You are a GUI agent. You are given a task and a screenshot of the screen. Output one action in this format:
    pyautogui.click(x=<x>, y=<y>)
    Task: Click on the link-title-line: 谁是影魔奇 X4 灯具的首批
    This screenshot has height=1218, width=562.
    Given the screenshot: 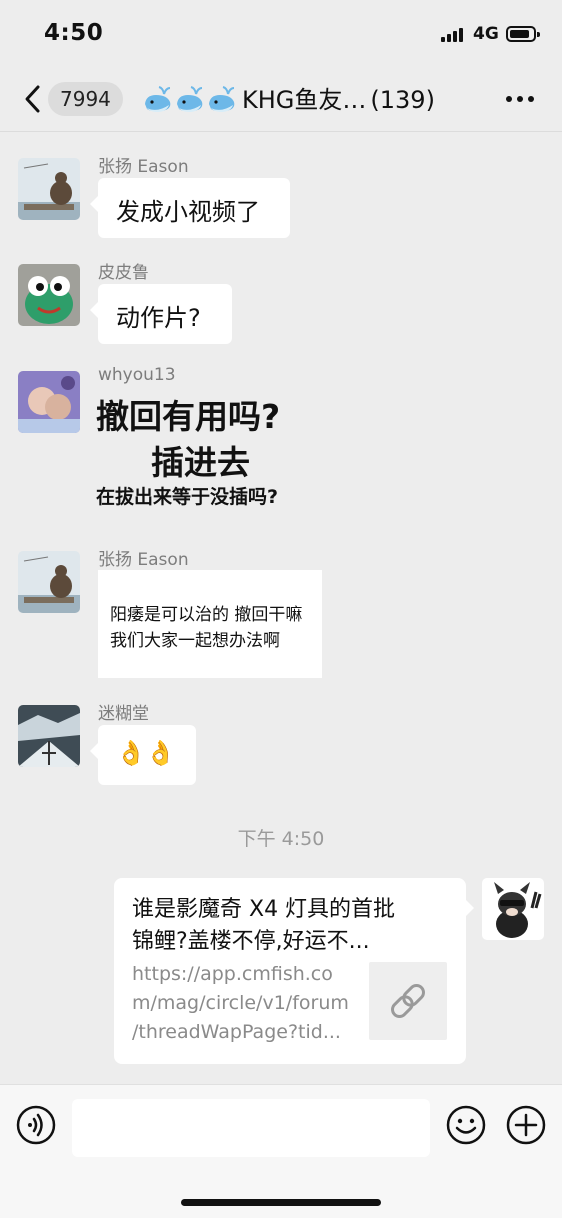 What is the action you would take?
    pyautogui.click(x=264, y=909)
    